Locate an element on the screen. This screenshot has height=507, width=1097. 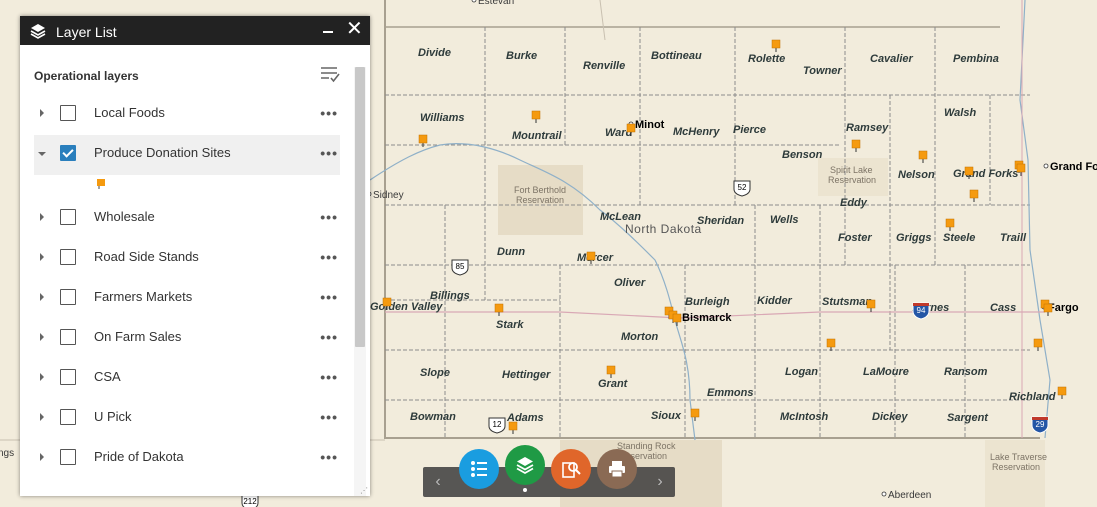
county-label: Burleigh is located at coordinates (707, 302).